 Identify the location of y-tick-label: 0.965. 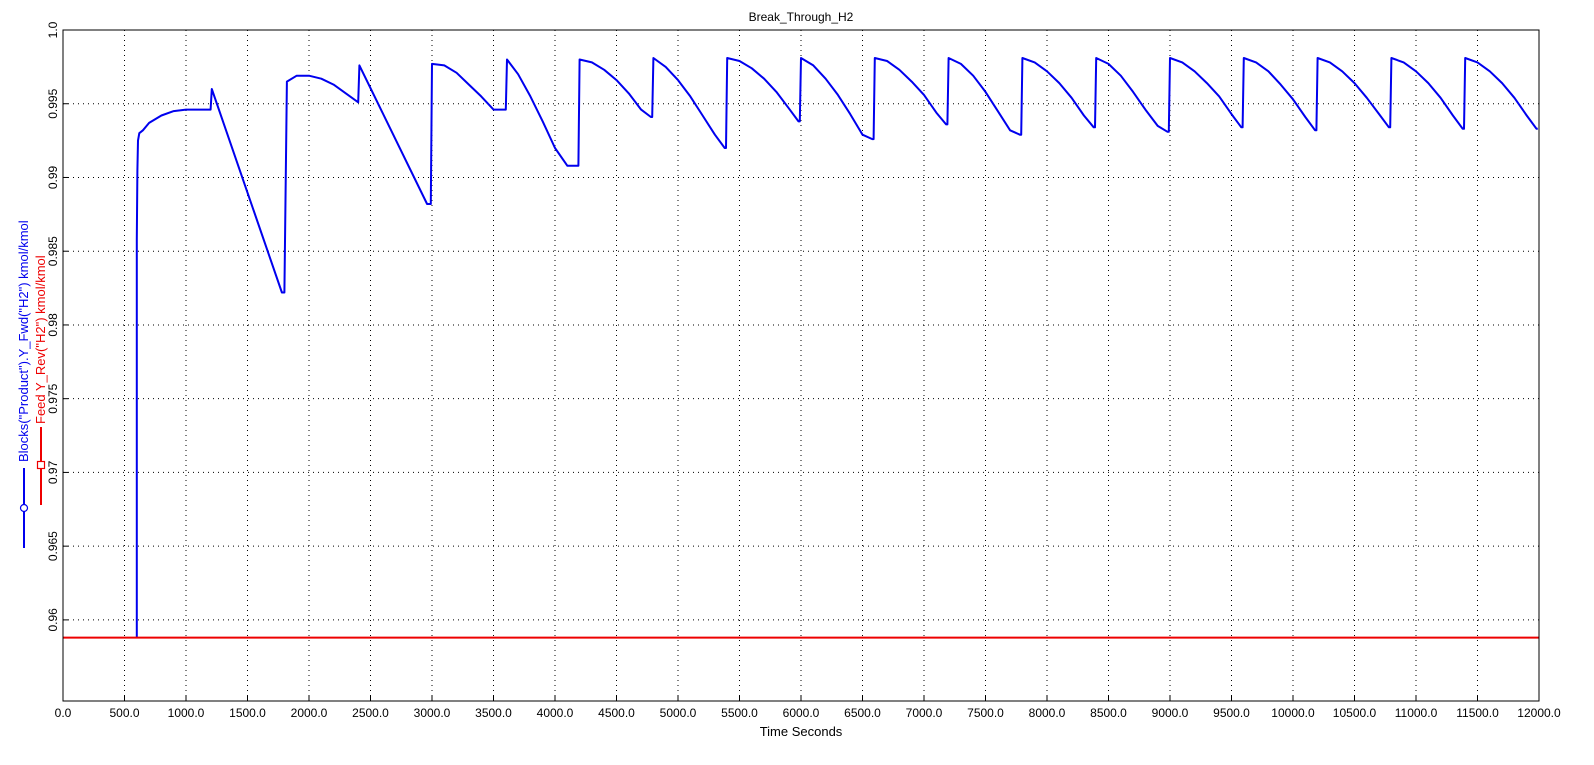
(53, 546).